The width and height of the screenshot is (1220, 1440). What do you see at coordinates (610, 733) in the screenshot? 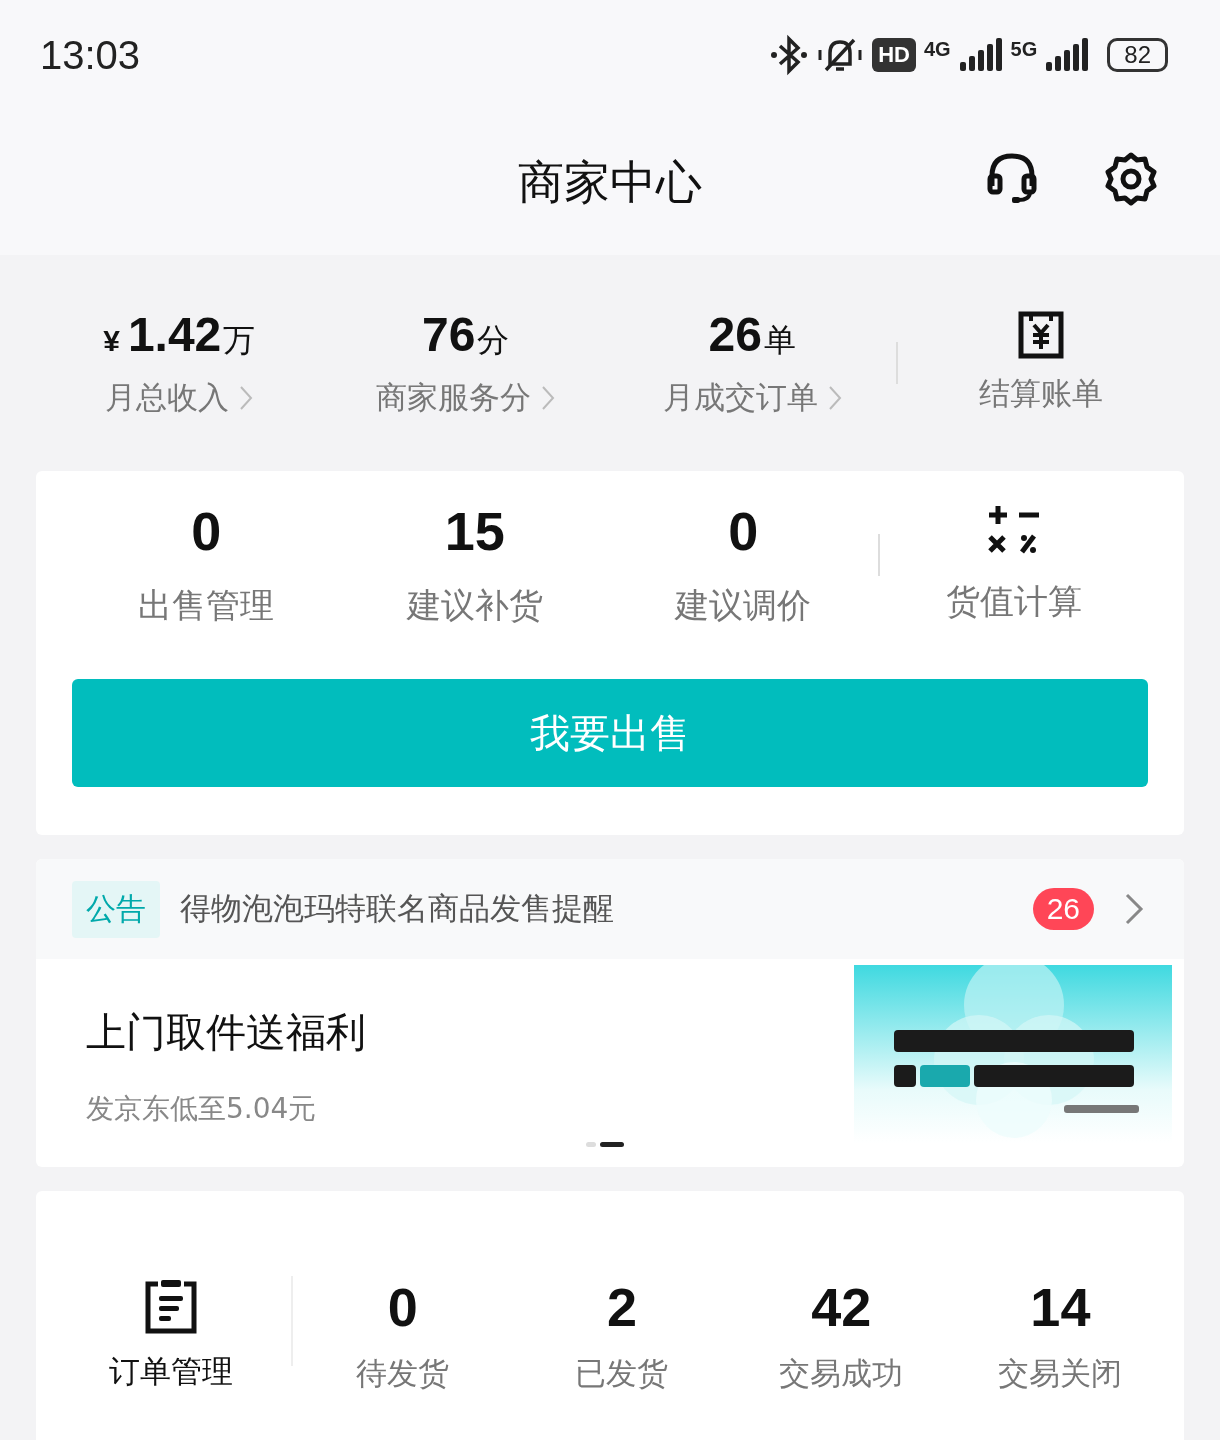
I see `sell-button: 我要出售` at bounding box center [610, 733].